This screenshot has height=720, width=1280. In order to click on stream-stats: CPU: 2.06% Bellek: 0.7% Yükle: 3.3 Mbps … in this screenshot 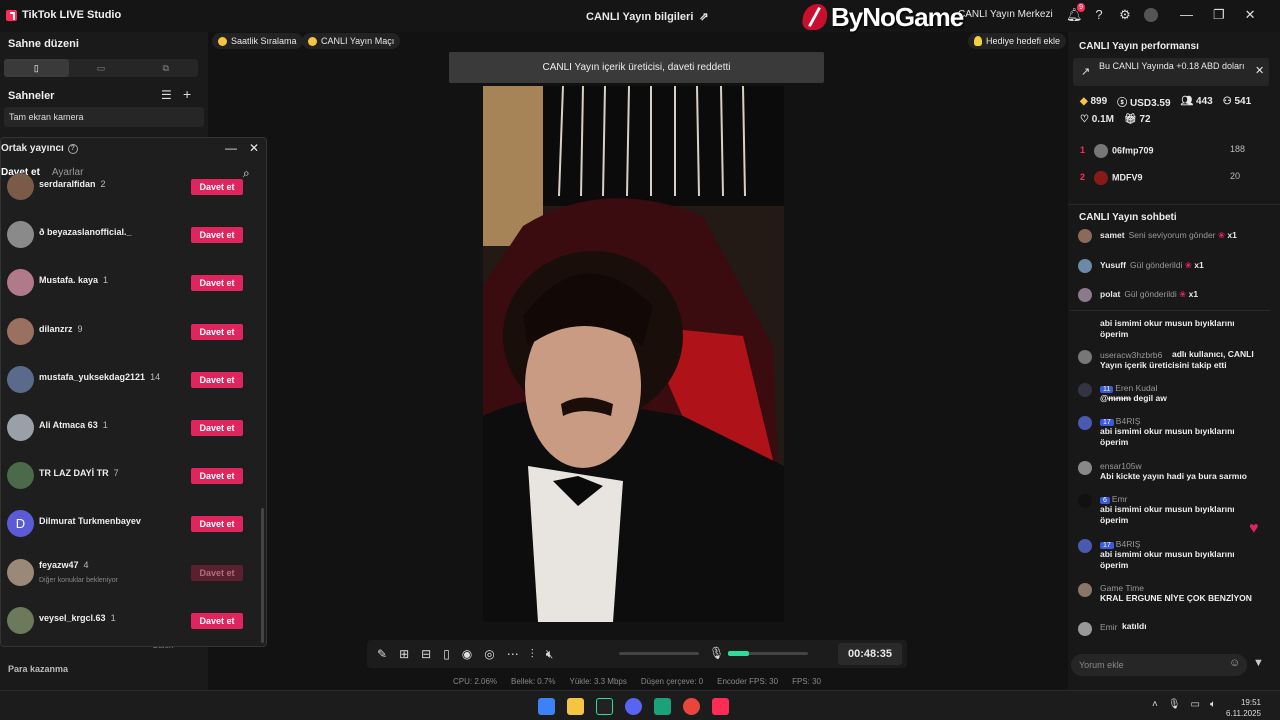, I will do `click(637, 681)`.